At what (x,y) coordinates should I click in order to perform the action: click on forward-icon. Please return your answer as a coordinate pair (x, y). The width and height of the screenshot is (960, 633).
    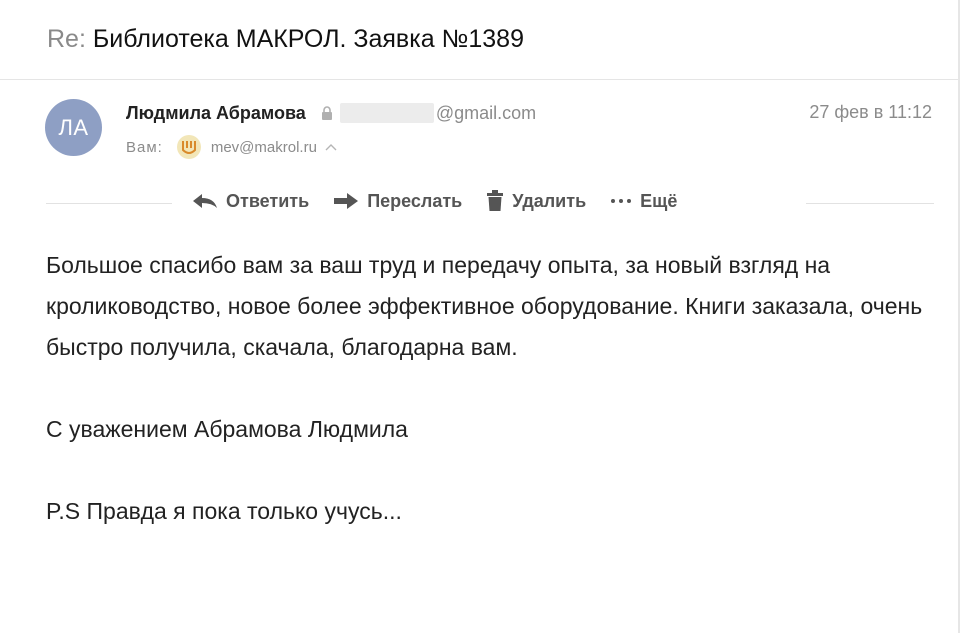
    Looking at the image, I should click on (346, 201).